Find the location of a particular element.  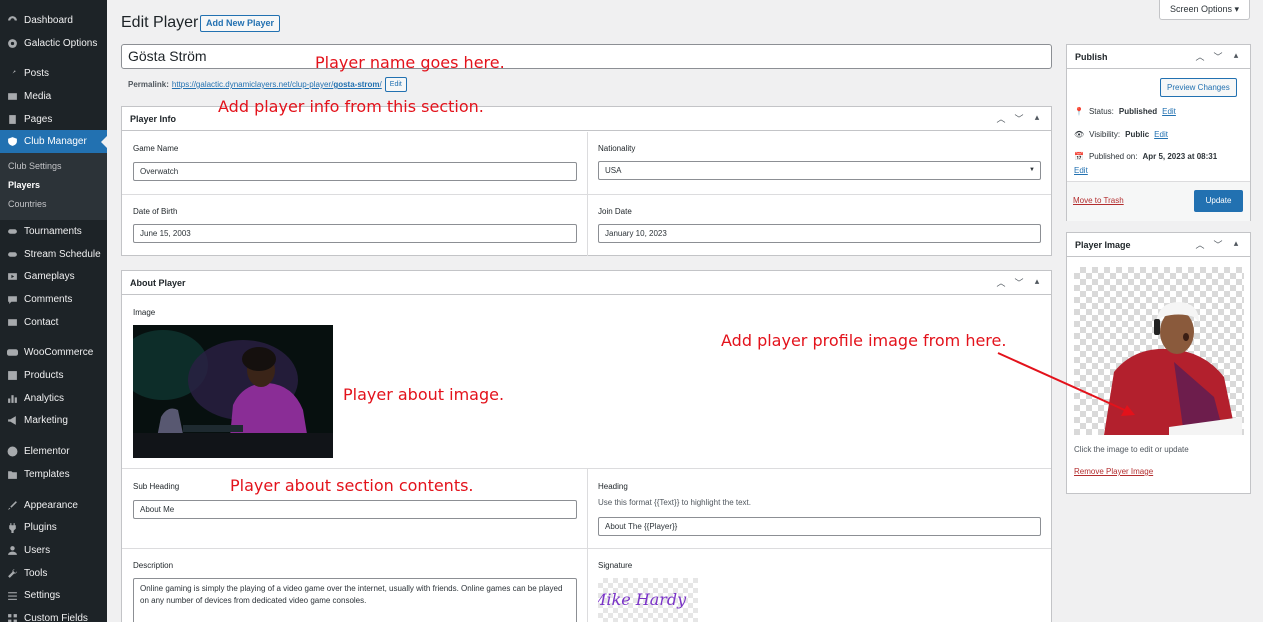

sidebar-item-settings: Settings is located at coordinates (53, 595).